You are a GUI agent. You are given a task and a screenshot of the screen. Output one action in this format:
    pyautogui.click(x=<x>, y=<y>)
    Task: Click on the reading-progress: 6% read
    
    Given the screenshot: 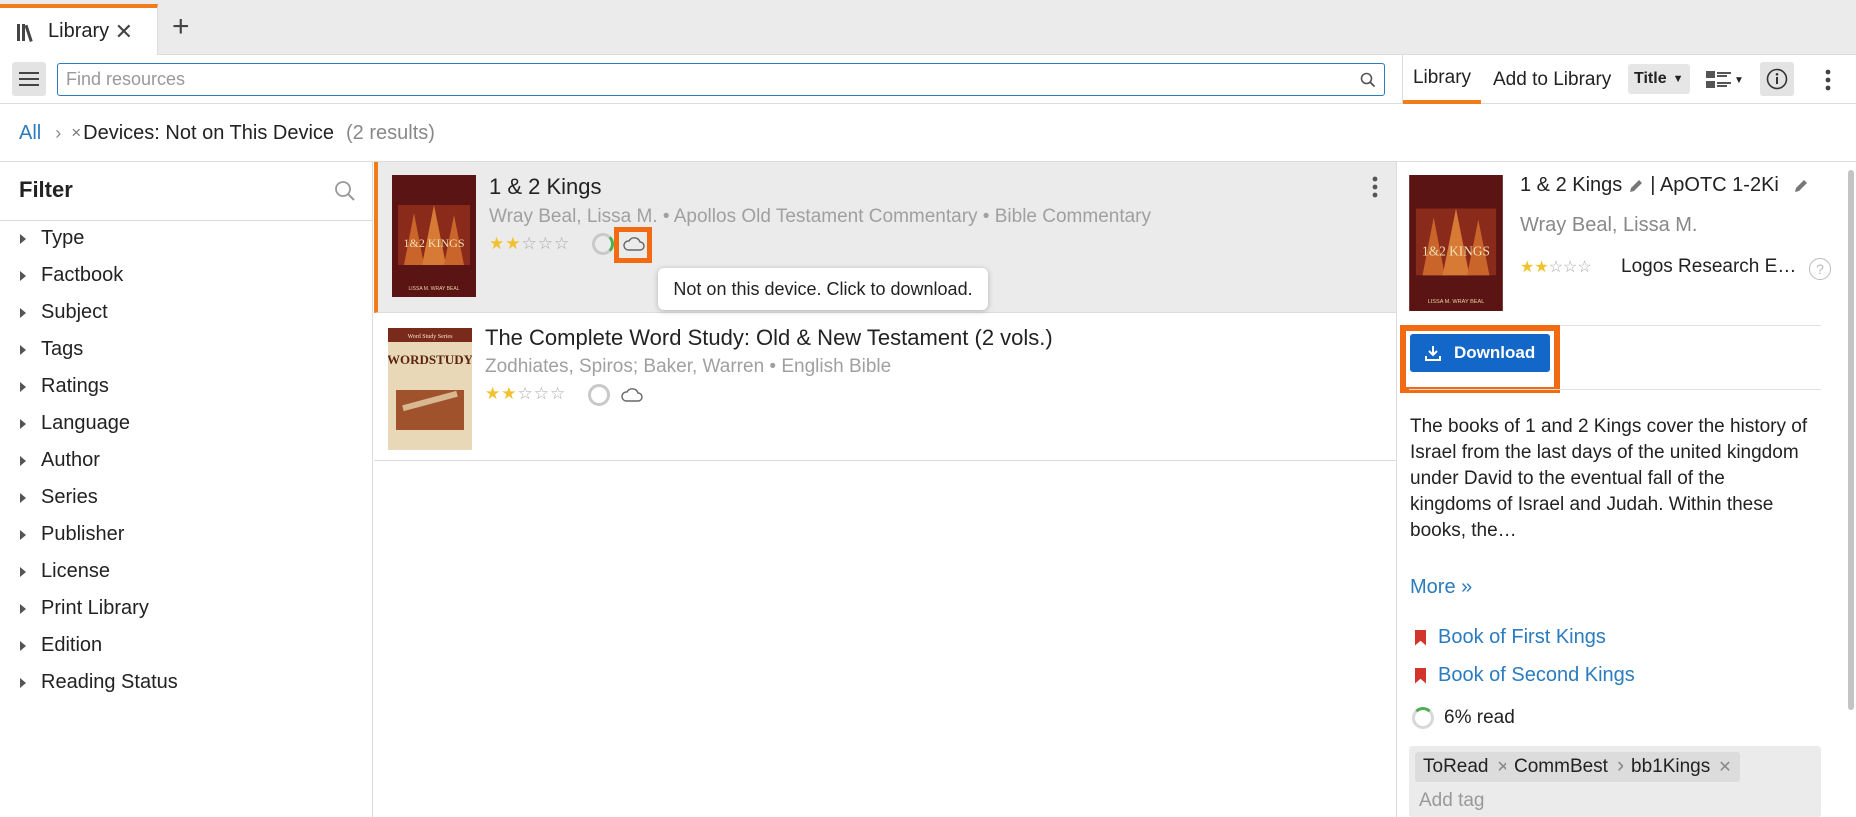 What is the action you would take?
    pyautogui.click(x=1463, y=718)
    